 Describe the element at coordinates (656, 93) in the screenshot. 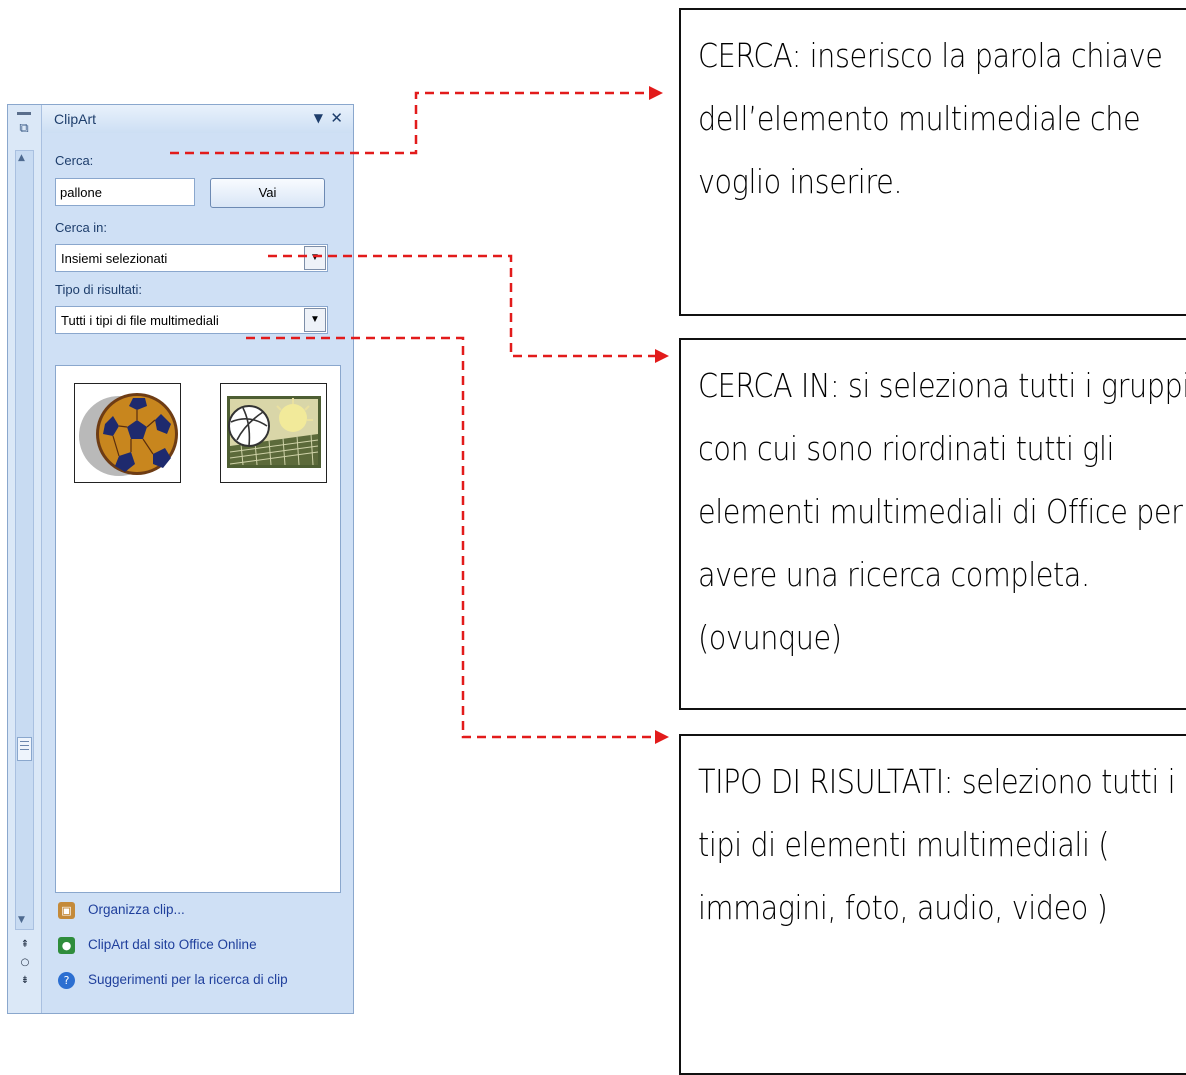

I see `arrowhead-search` at that location.